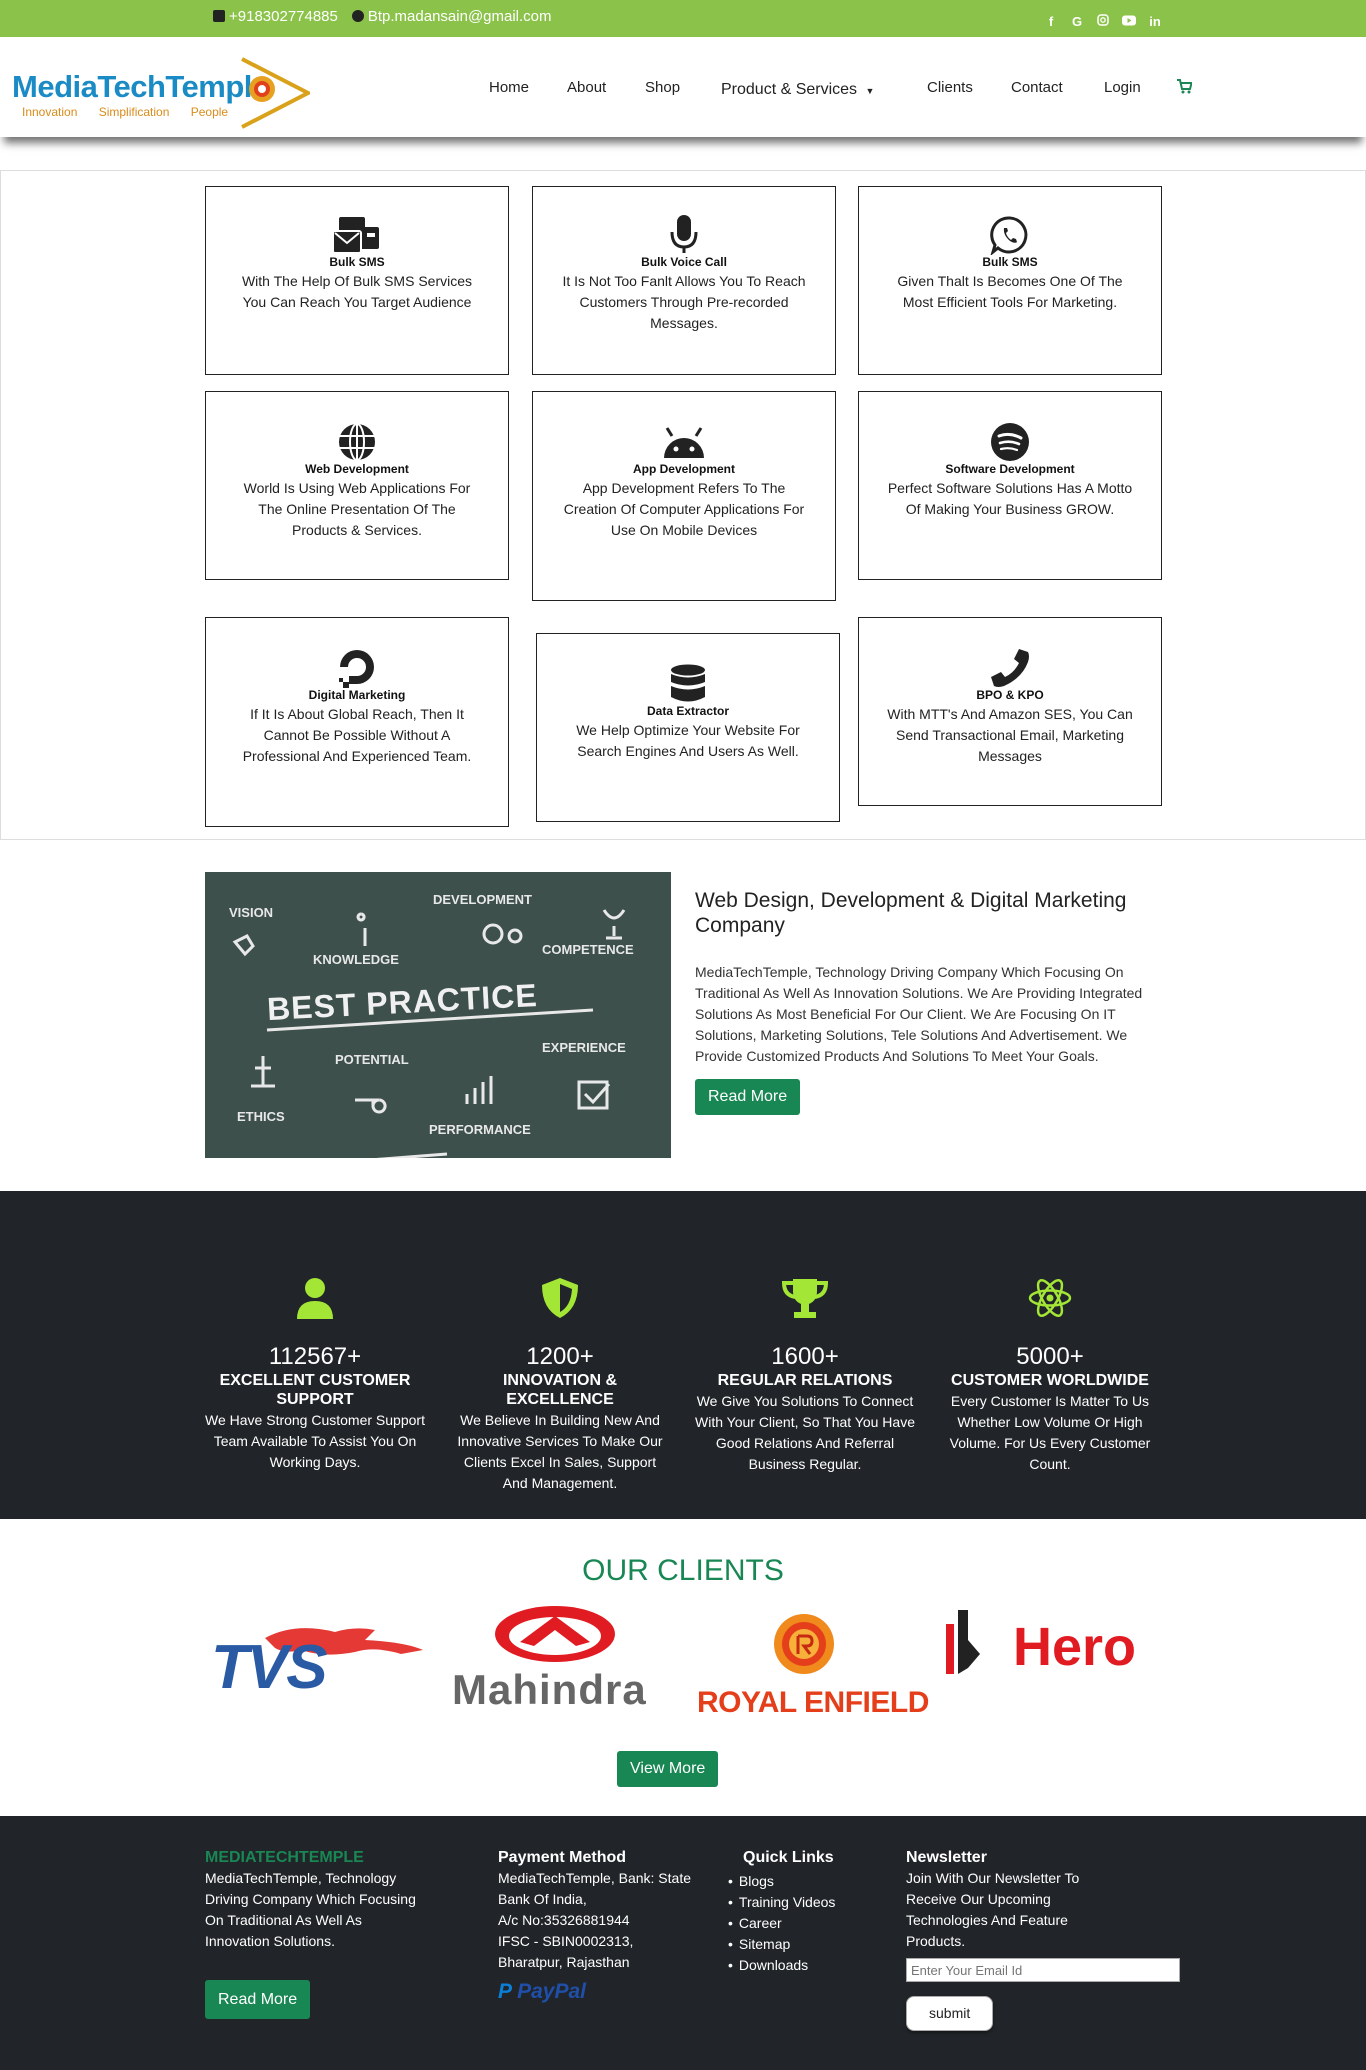 The width and height of the screenshot is (1366, 2070). I want to click on contact-info: +918302774885 Btp.madansain@gmail.com, so click(382, 16).